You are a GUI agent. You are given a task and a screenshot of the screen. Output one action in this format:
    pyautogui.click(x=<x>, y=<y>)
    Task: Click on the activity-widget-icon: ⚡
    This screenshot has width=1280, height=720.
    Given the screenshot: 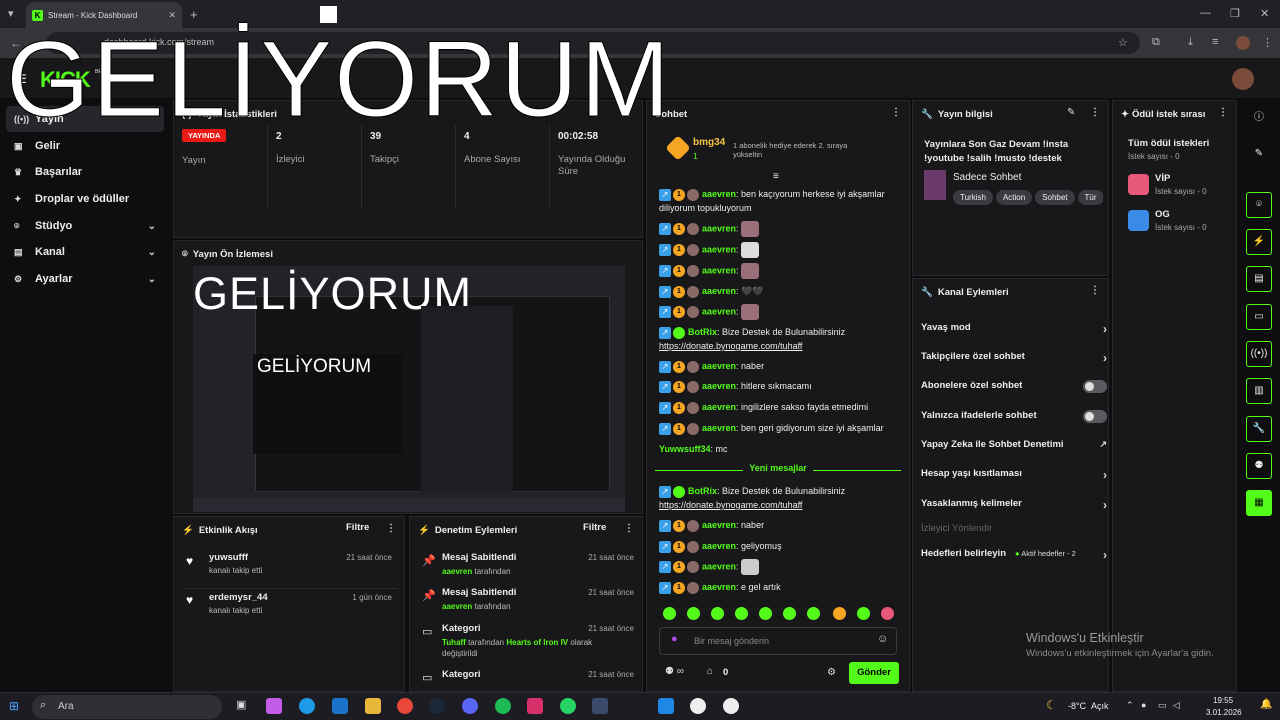 What is the action you would take?
    pyautogui.click(x=1259, y=242)
    